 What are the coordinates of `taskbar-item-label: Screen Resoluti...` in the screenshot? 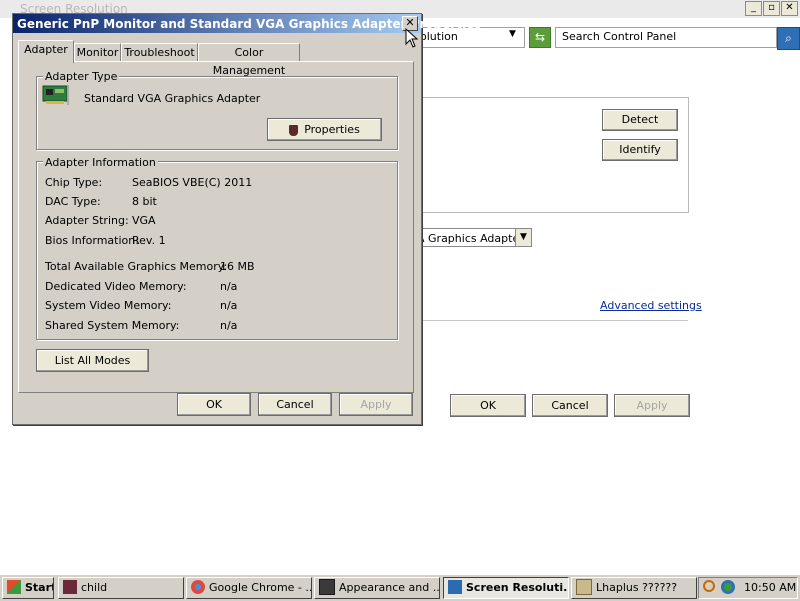 It's located at (517, 587).